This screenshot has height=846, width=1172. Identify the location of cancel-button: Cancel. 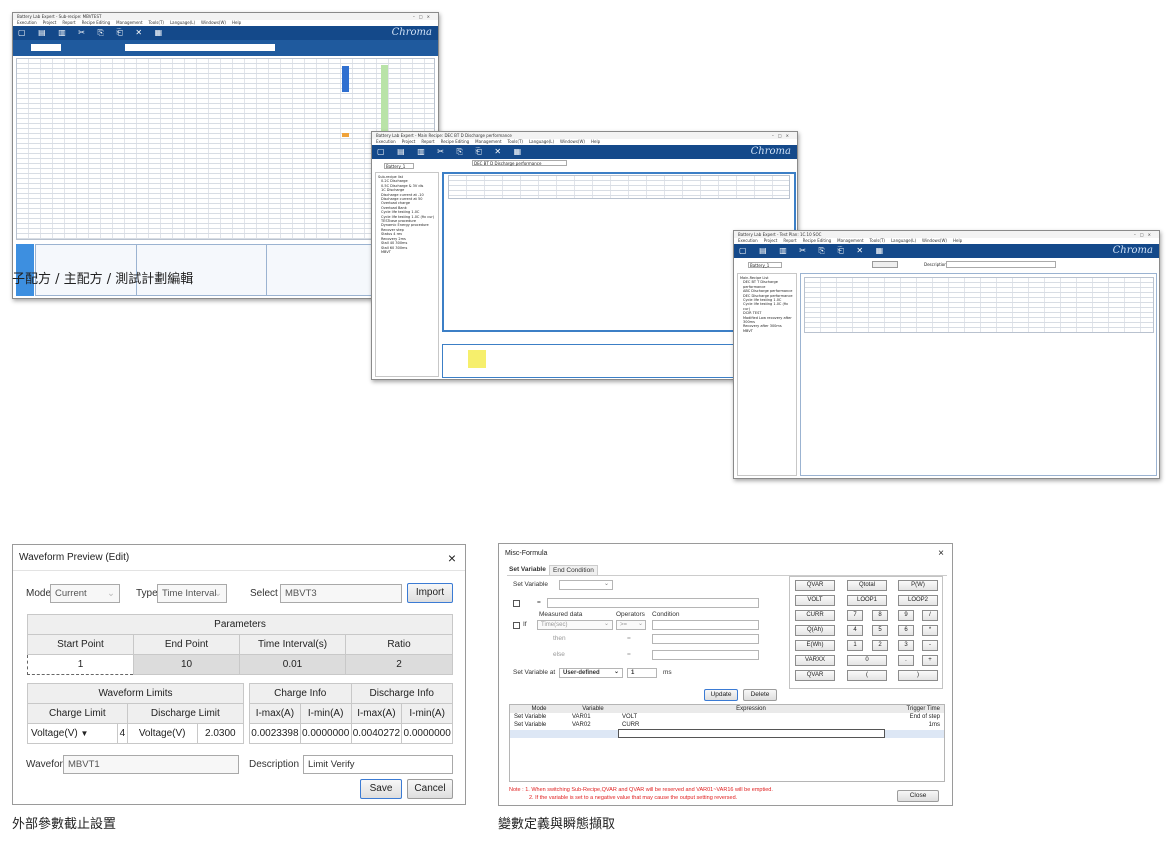
(430, 789).